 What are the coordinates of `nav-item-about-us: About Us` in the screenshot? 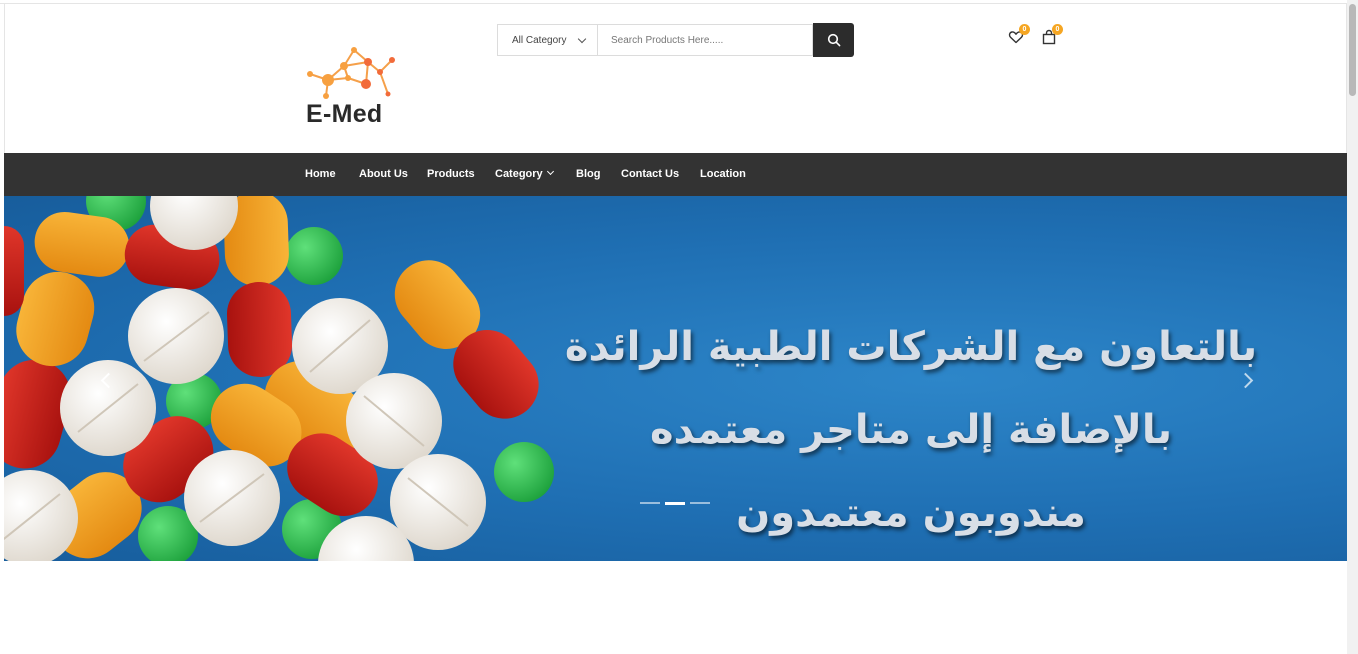 It's located at (383, 174).